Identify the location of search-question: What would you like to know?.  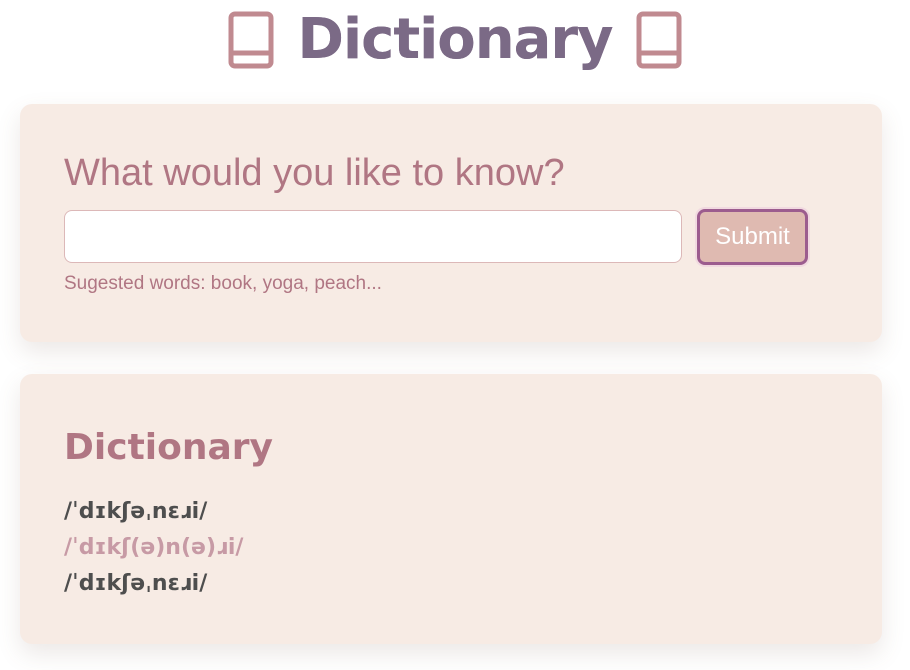
(314, 173).